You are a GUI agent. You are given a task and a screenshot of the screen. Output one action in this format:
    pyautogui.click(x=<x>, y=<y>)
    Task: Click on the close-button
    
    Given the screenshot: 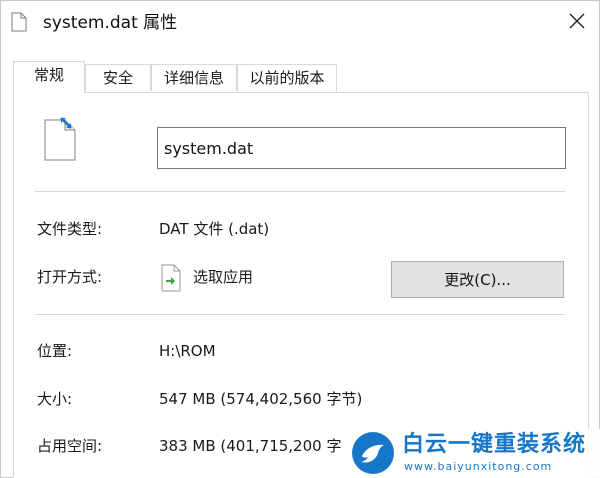 What is the action you would take?
    pyautogui.click(x=577, y=23)
    